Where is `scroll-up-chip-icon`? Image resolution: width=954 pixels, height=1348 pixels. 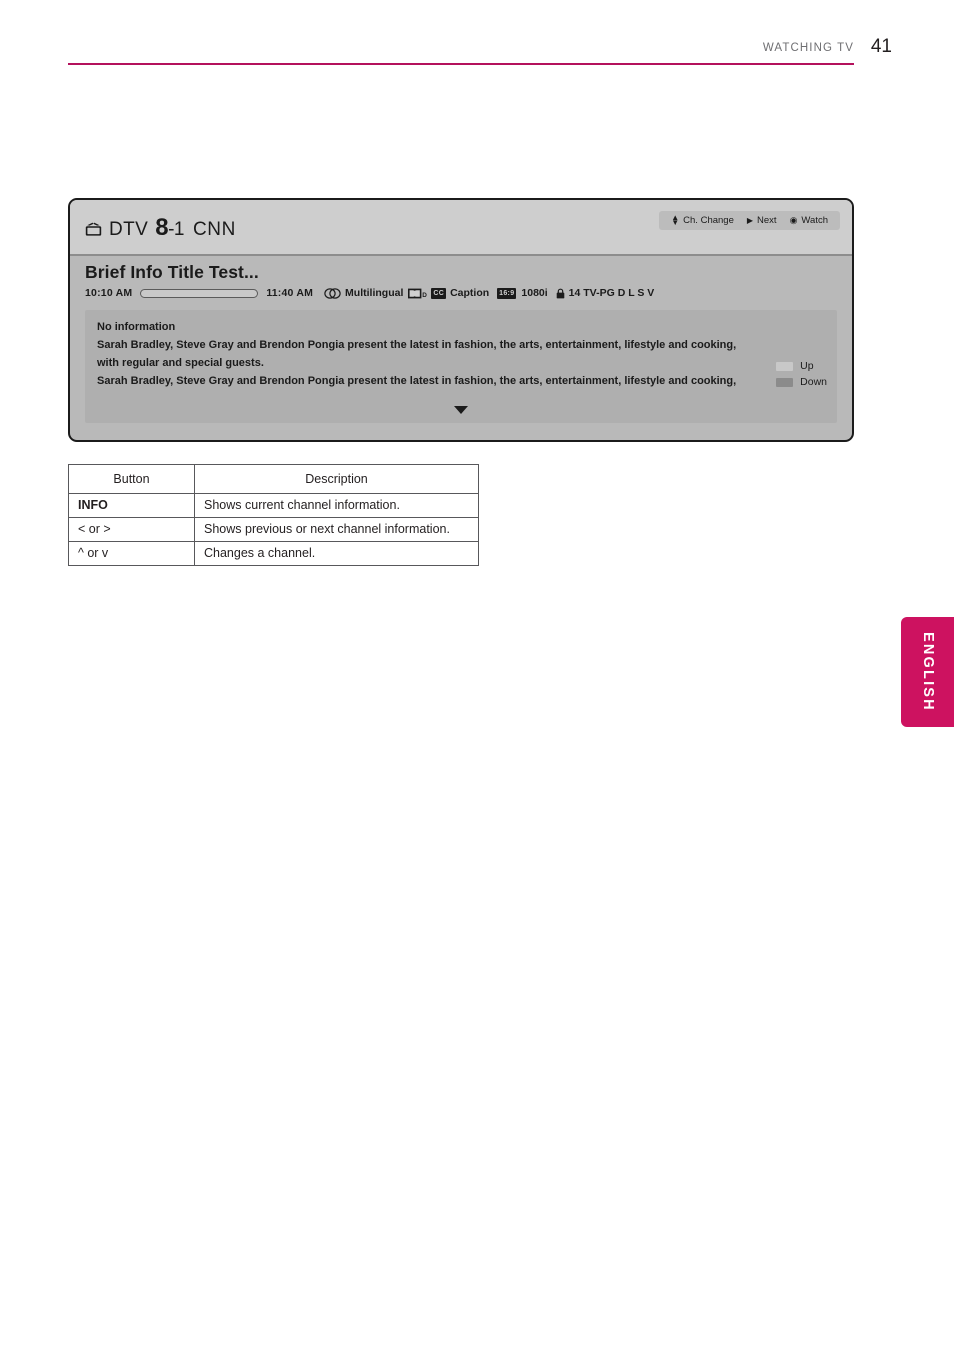
scroll-up-chip-icon is located at coordinates (785, 366).